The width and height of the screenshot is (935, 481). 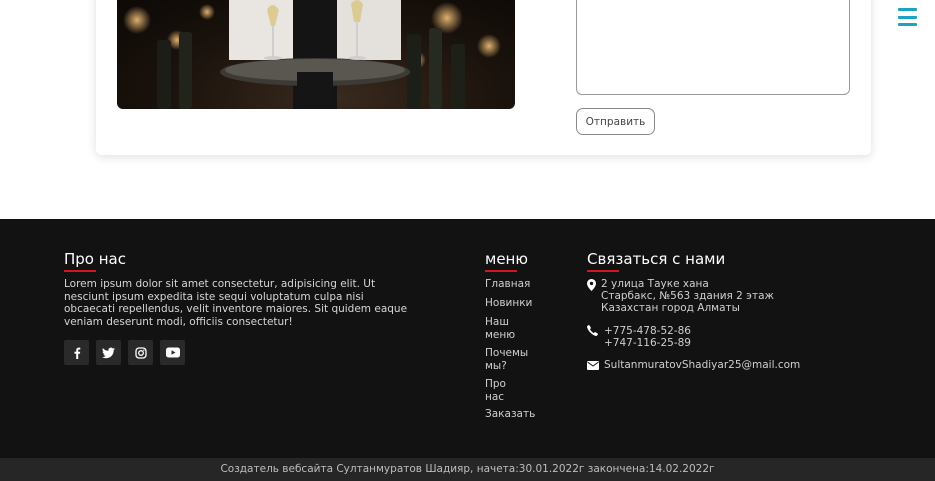 I want to click on instagram-link, so click(x=140, y=352).